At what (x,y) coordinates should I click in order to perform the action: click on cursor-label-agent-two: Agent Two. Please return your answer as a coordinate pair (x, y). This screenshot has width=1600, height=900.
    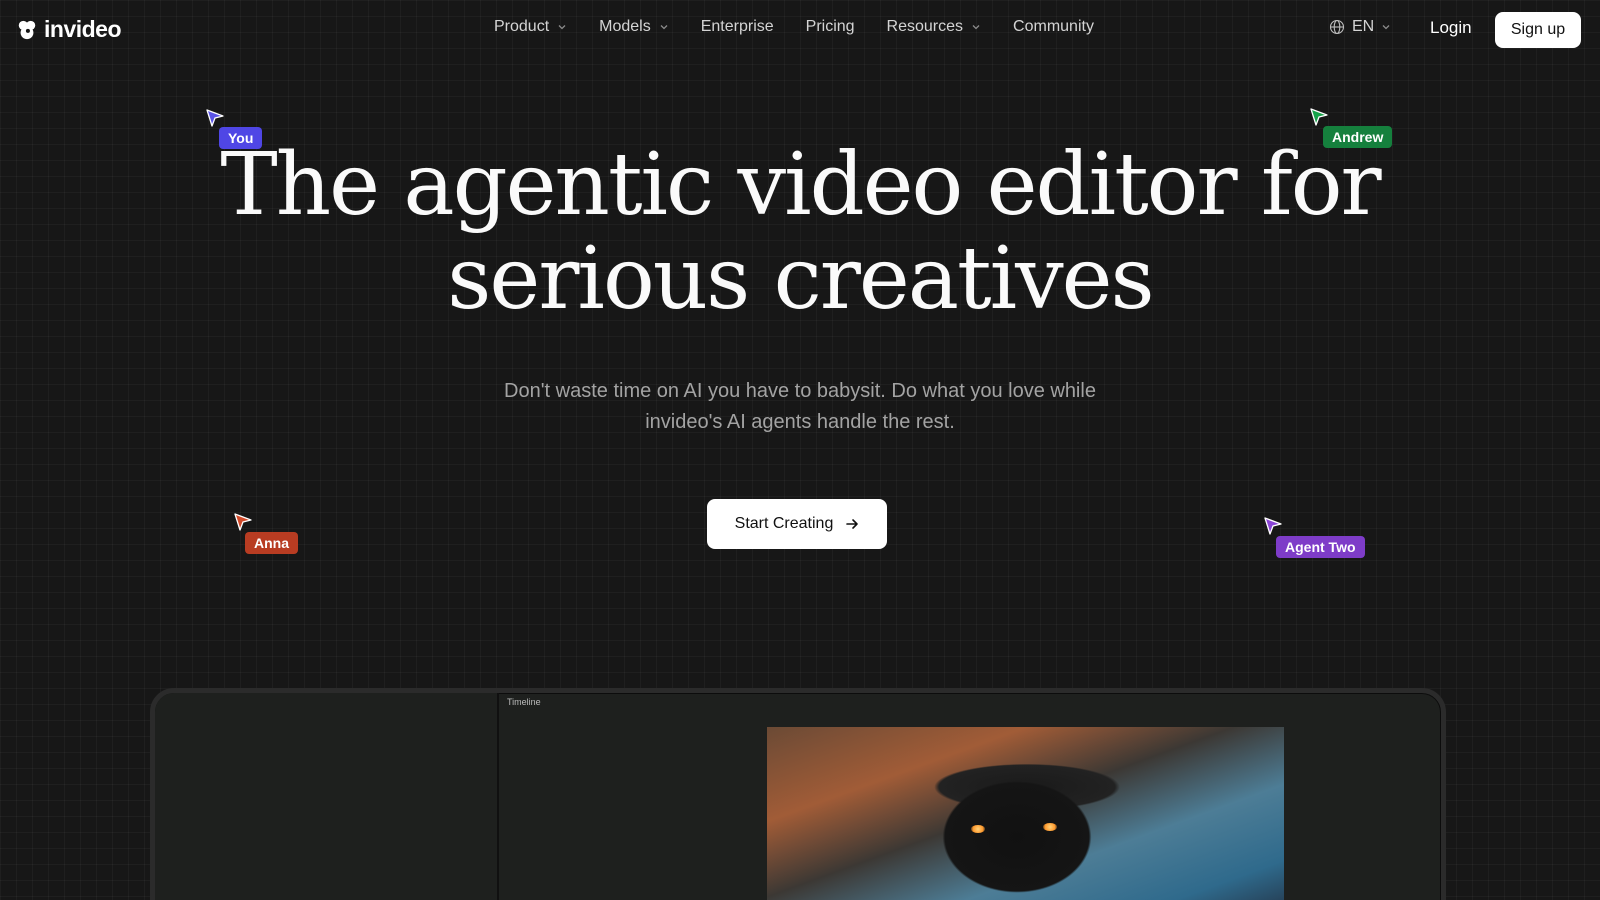
    Looking at the image, I should click on (1320, 547).